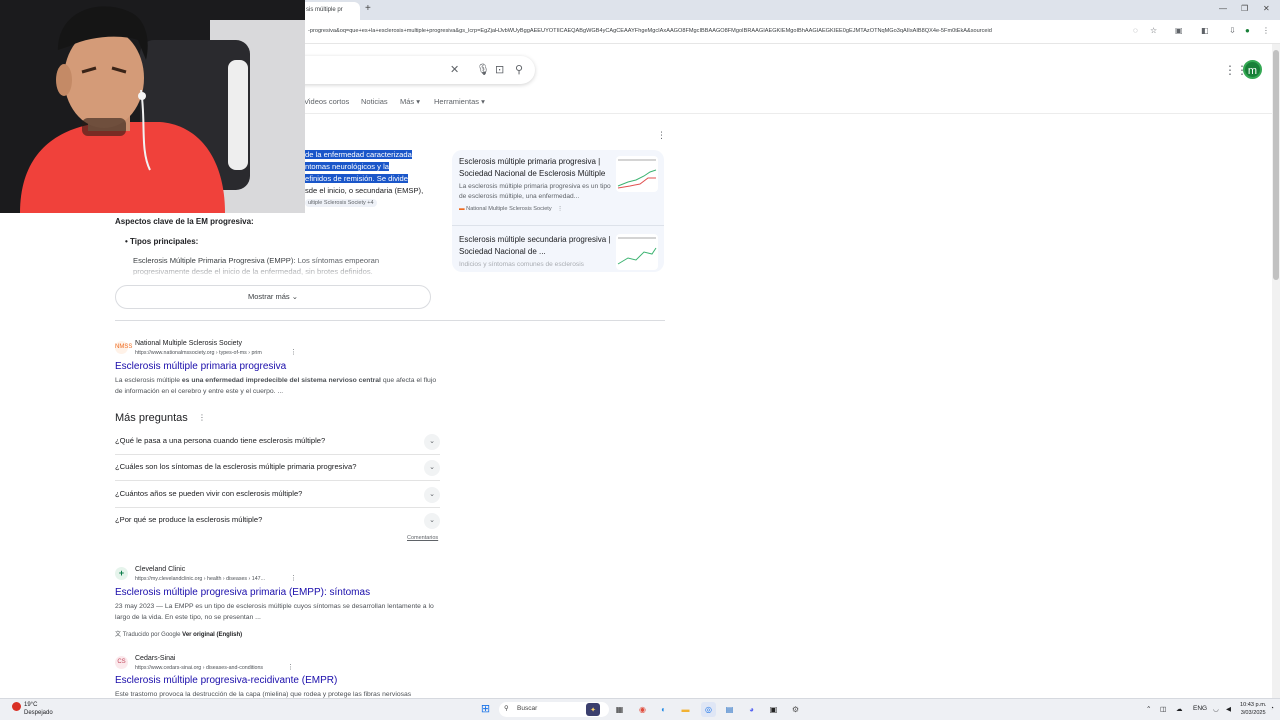  I want to click on source-site: ▬ National Multiple Sclerosis Society ⋮, so click(559, 209).